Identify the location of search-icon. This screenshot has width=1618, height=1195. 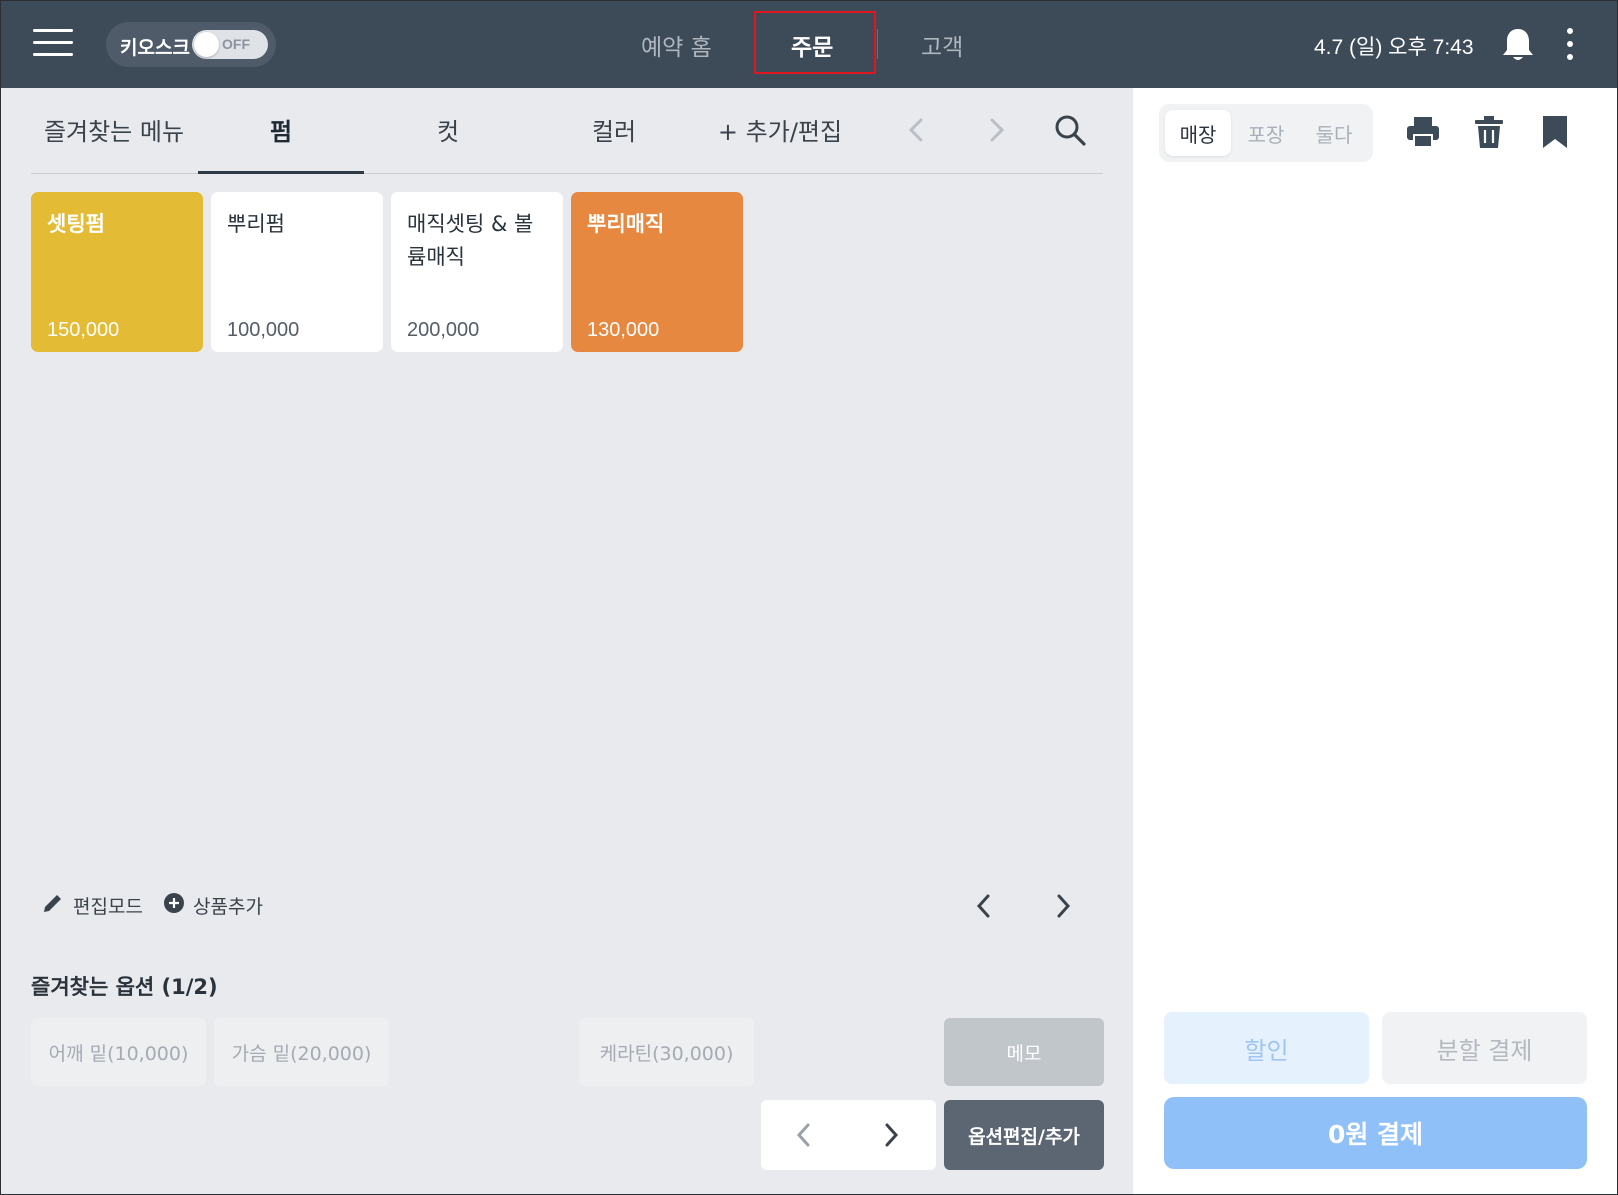
(1070, 130).